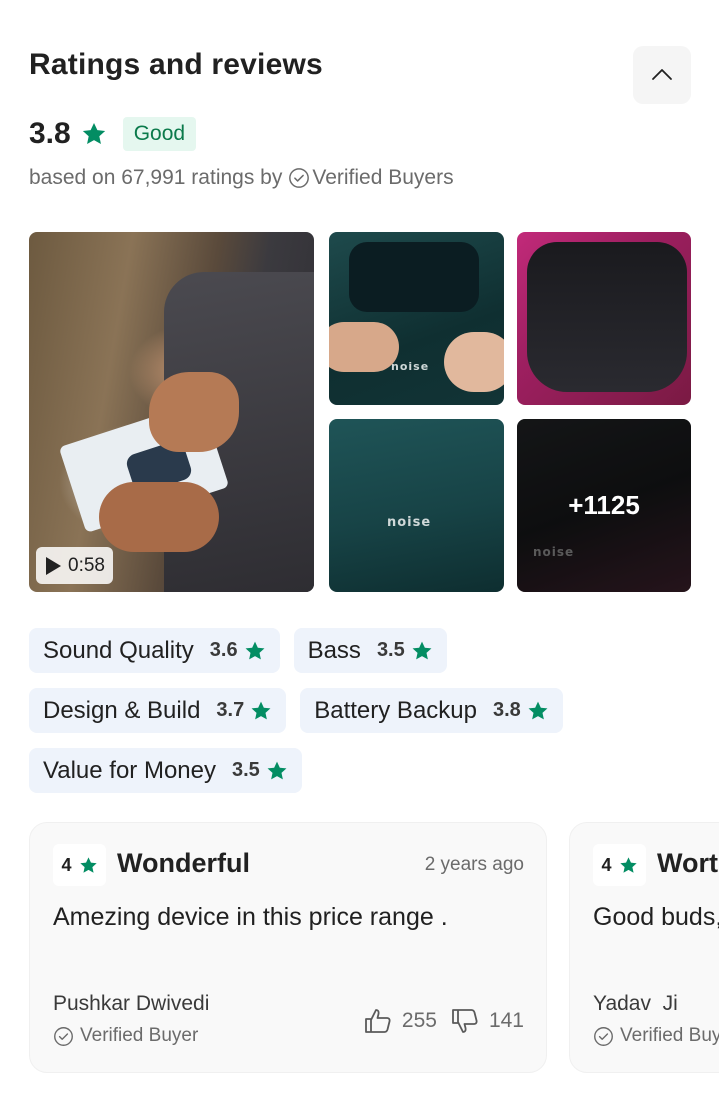  Describe the element at coordinates (250, 917) in the screenshot. I see `review-text: Amezing device in this price range .` at that location.